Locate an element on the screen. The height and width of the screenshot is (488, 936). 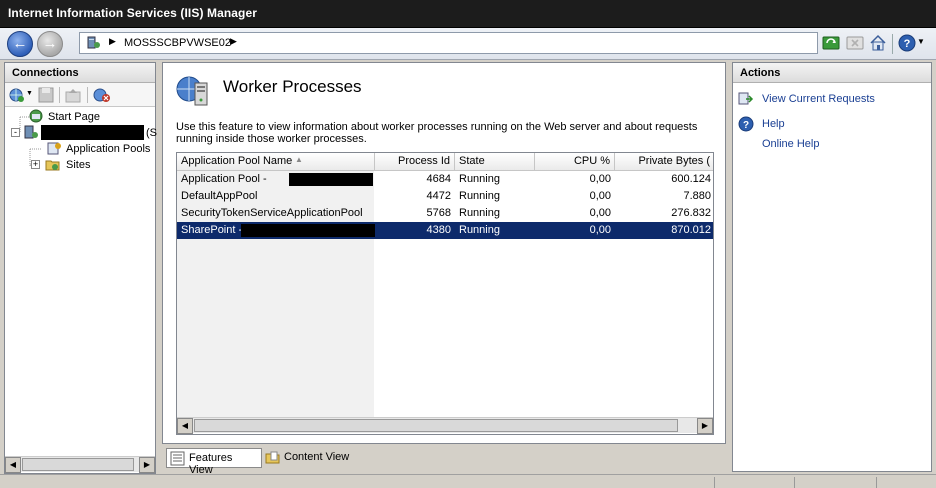
disconnect-icon is located at coordinates (102, 95).